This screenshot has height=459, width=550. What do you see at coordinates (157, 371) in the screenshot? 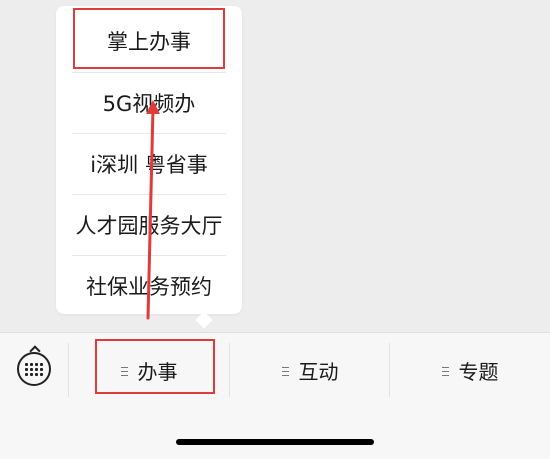
I see `tab-label: 办事` at bounding box center [157, 371].